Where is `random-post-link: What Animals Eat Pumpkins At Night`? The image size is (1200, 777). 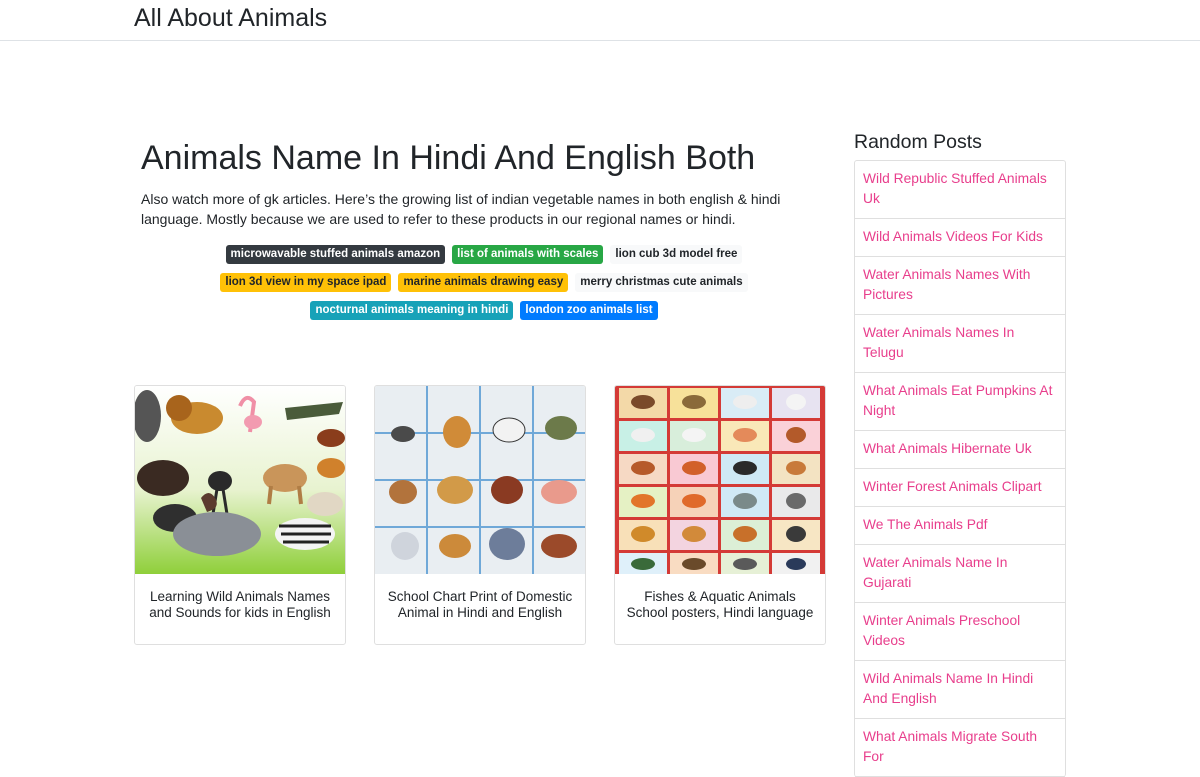 random-post-link: What Animals Eat Pumpkins At Night is located at coordinates (960, 402).